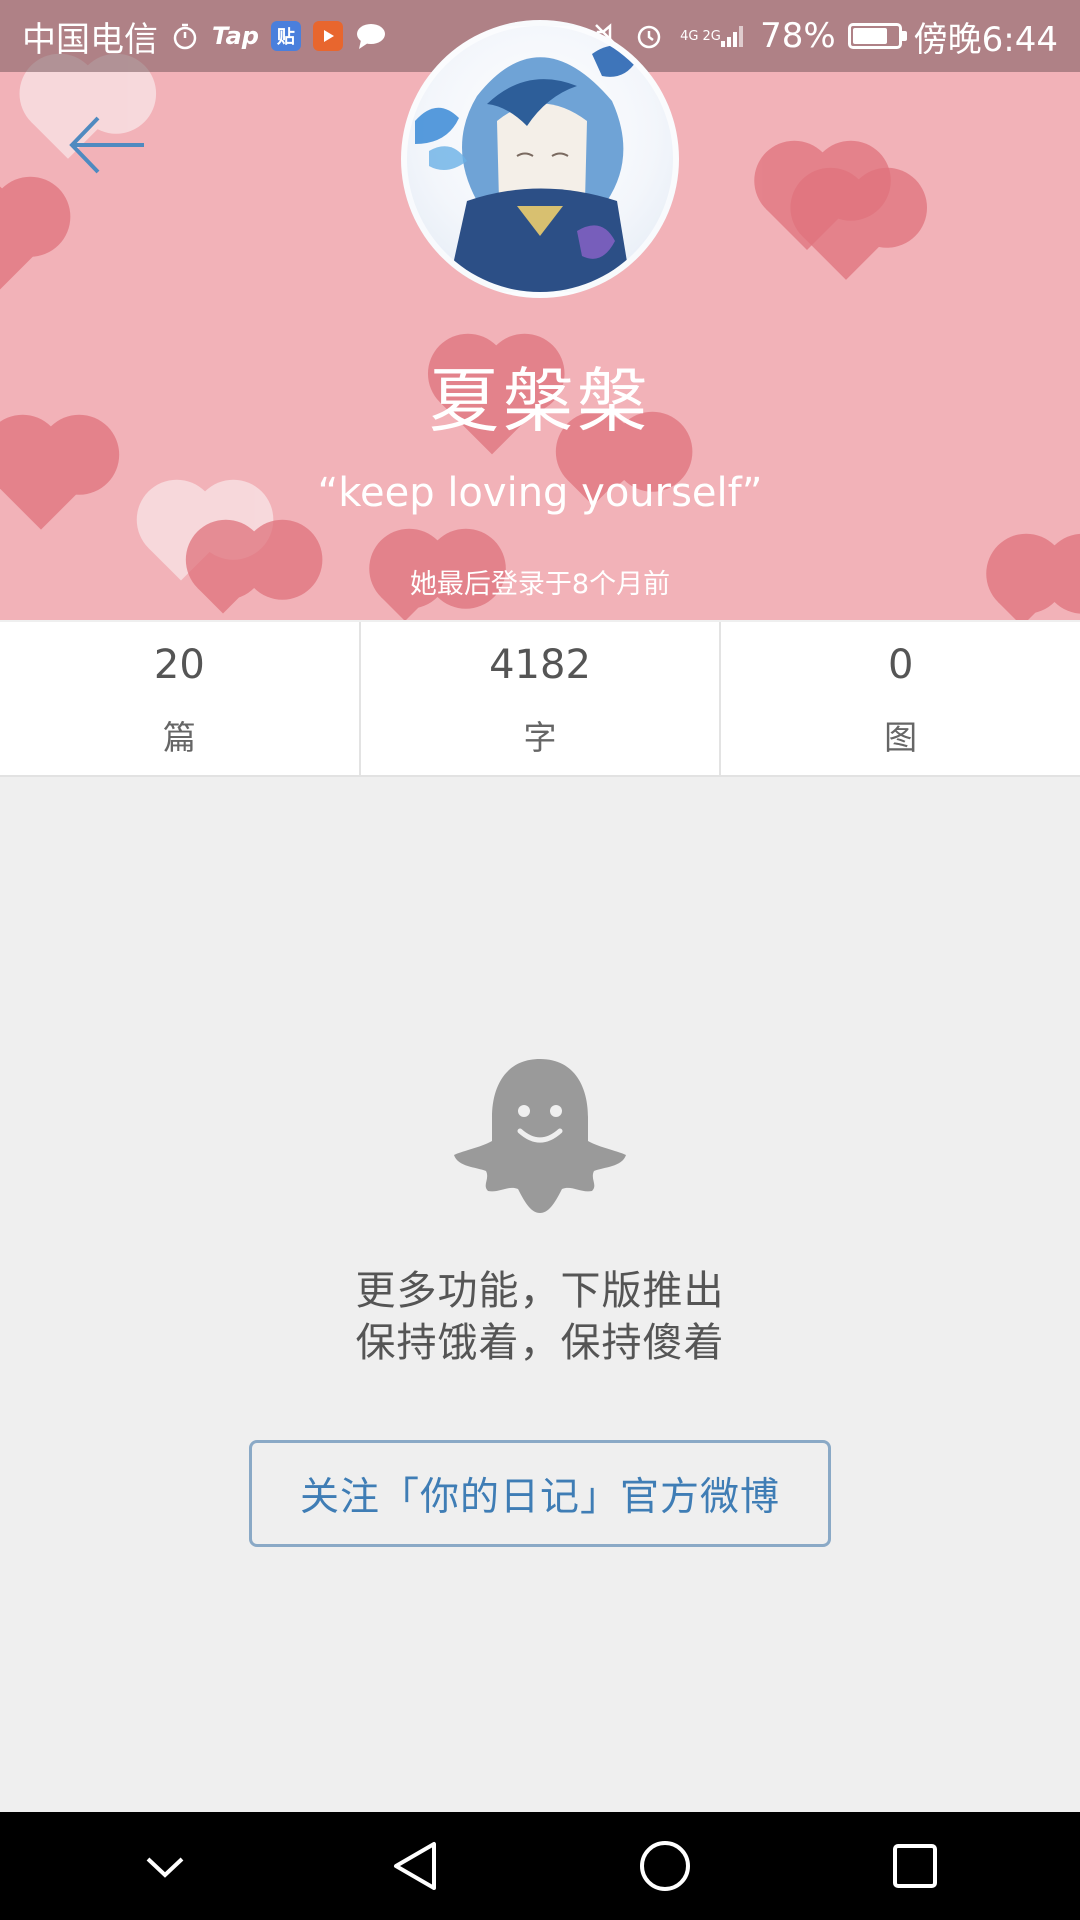  What do you see at coordinates (540, 1317) in the screenshot?
I see `empty-state-message: 更多功能，下版推出 保持饿着，保持傻着` at bounding box center [540, 1317].